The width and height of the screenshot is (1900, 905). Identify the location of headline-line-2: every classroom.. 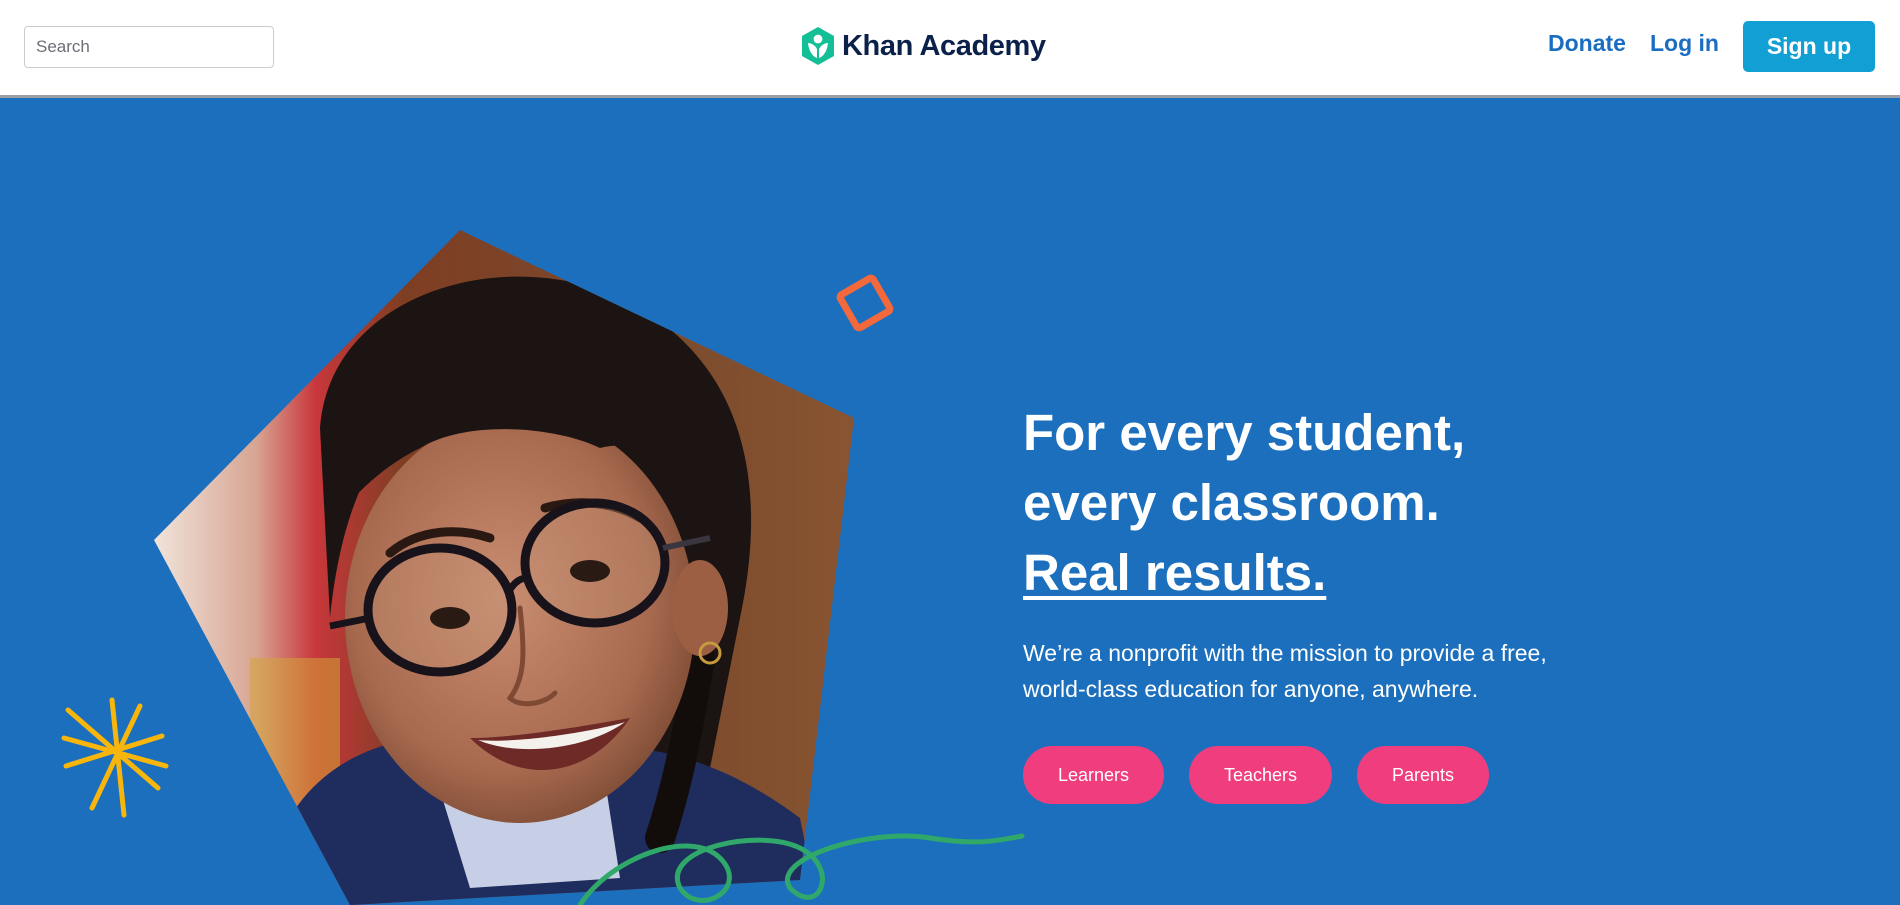
(1231, 502).